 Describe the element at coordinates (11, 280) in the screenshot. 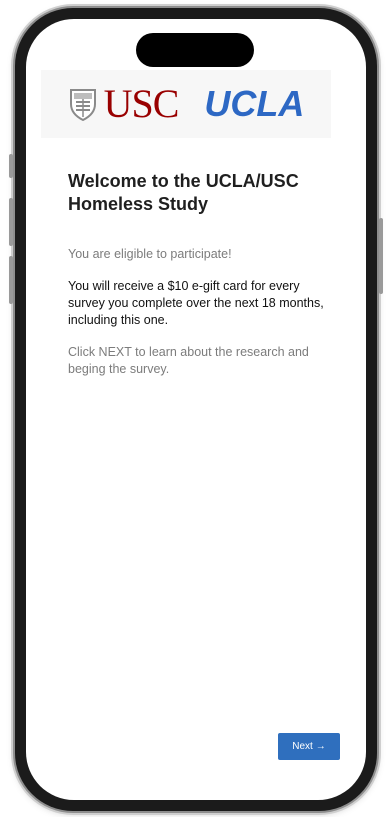

I see `volume-down-button` at that location.